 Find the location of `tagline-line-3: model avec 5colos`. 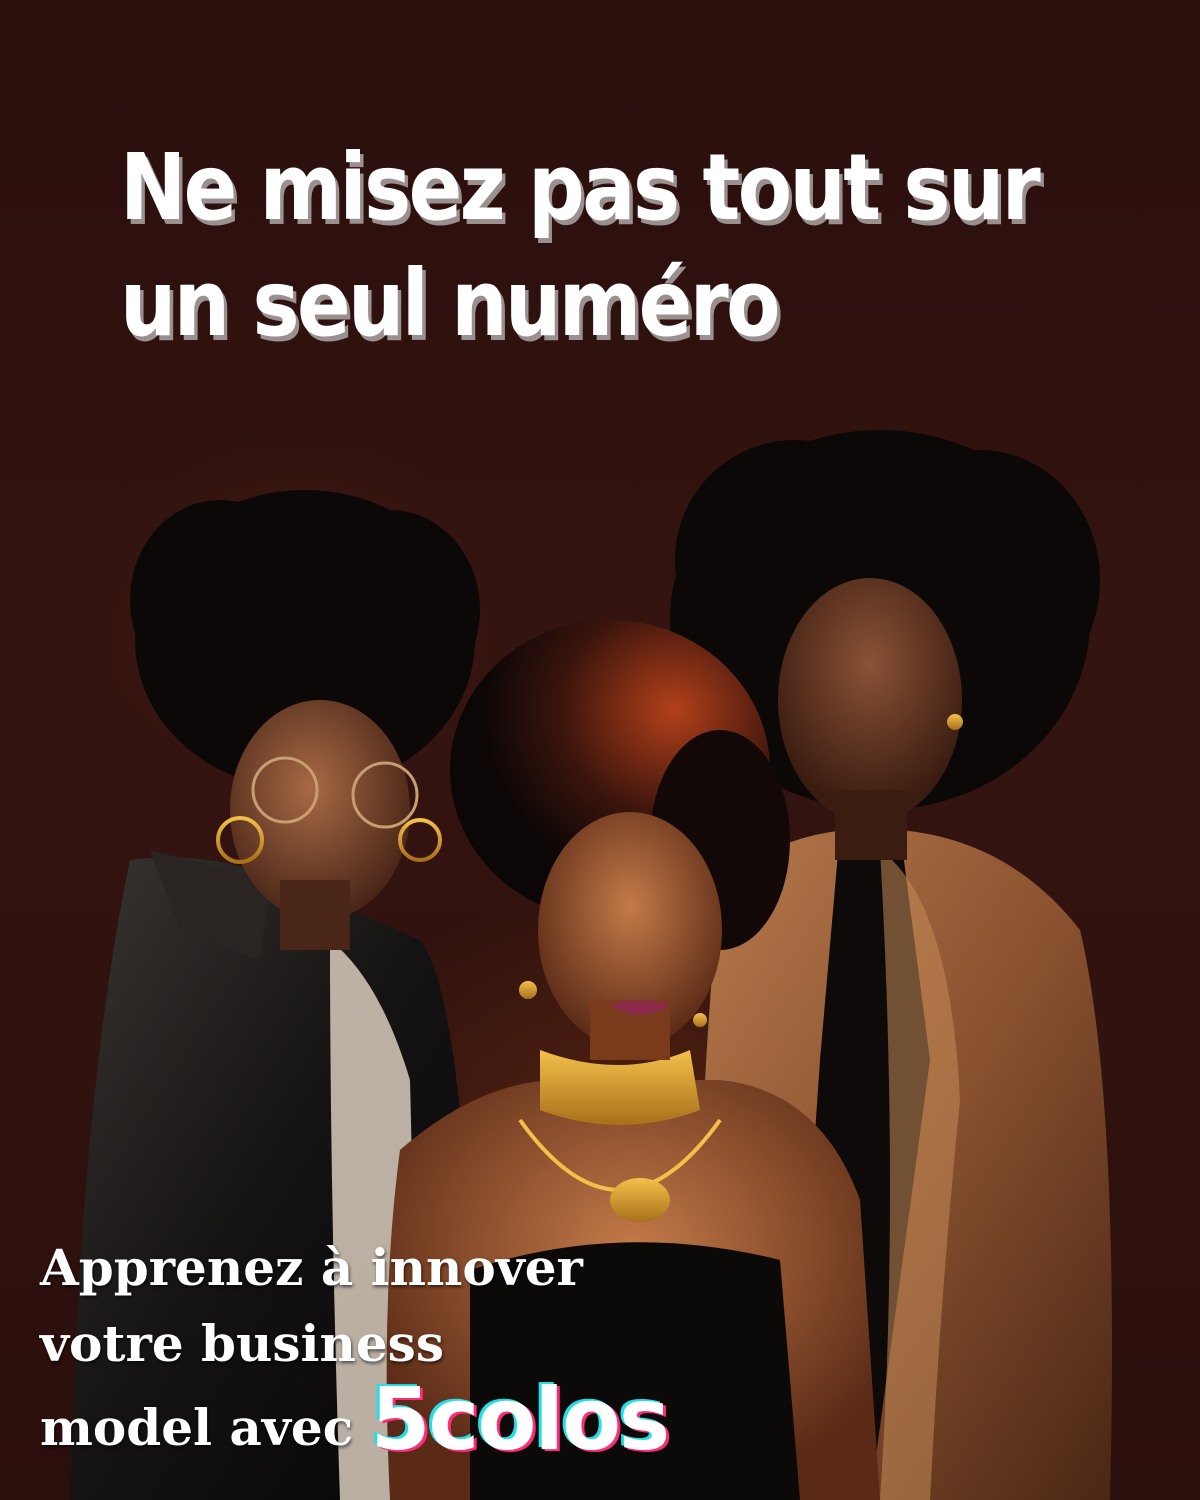

tagline-line-3: model avec 5colos is located at coordinates (420, 1421).